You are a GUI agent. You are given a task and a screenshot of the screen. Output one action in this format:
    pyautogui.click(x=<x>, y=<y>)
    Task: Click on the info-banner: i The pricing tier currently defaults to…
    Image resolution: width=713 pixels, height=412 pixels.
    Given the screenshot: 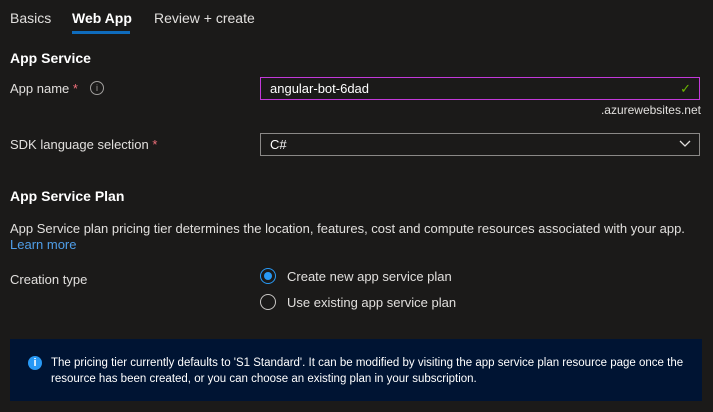 What is the action you would take?
    pyautogui.click(x=356, y=370)
    